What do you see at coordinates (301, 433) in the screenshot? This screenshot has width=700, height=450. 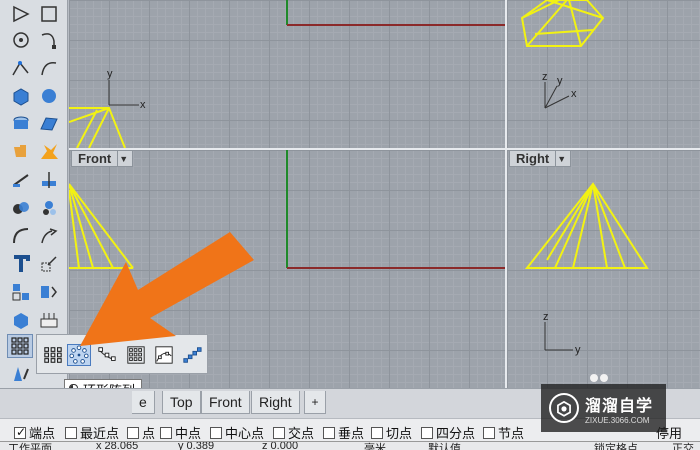 I see `osnap-label: 交点` at bounding box center [301, 433].